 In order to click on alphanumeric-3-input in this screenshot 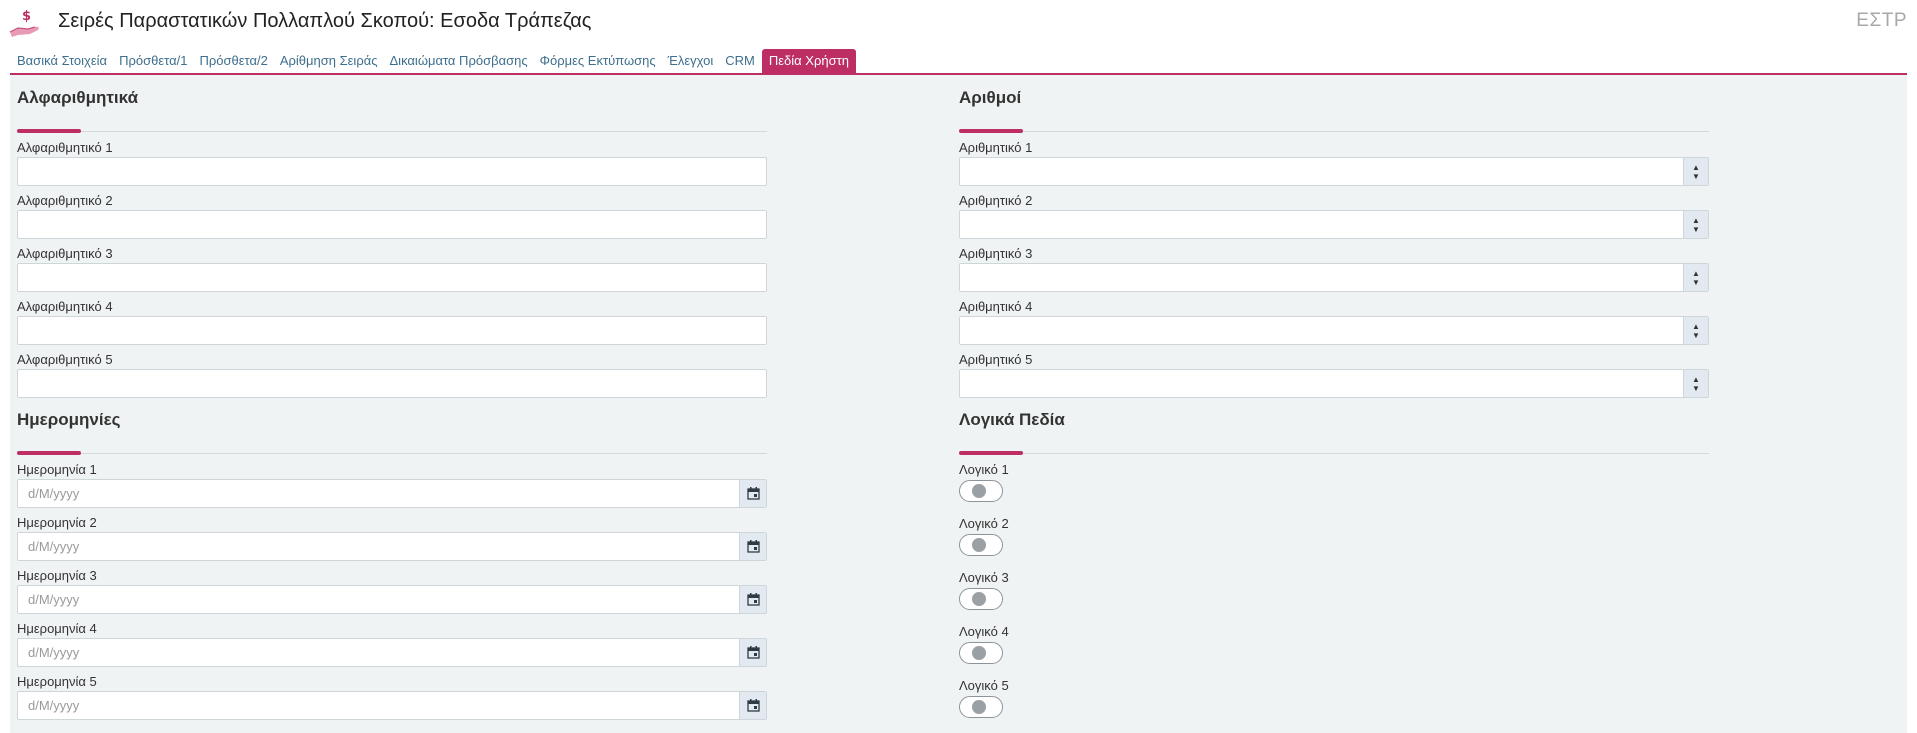, I will do `click(392, 277)`.